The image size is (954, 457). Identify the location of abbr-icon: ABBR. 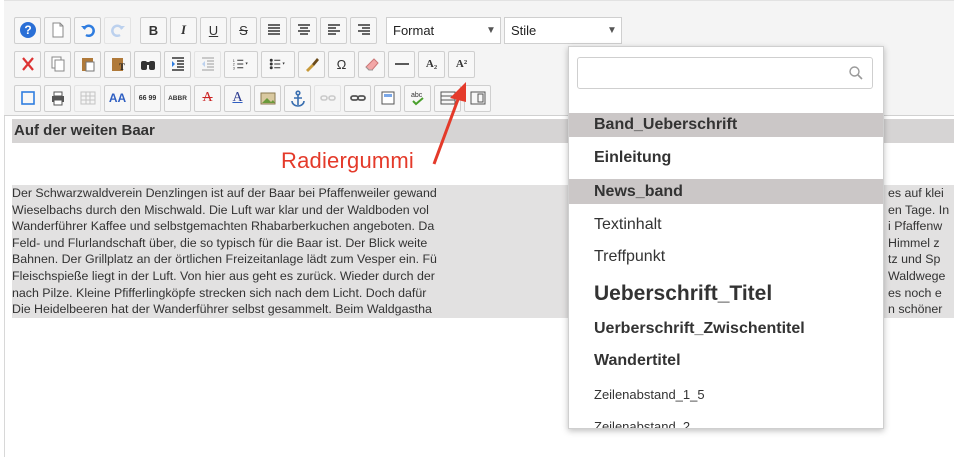
(177, 98).